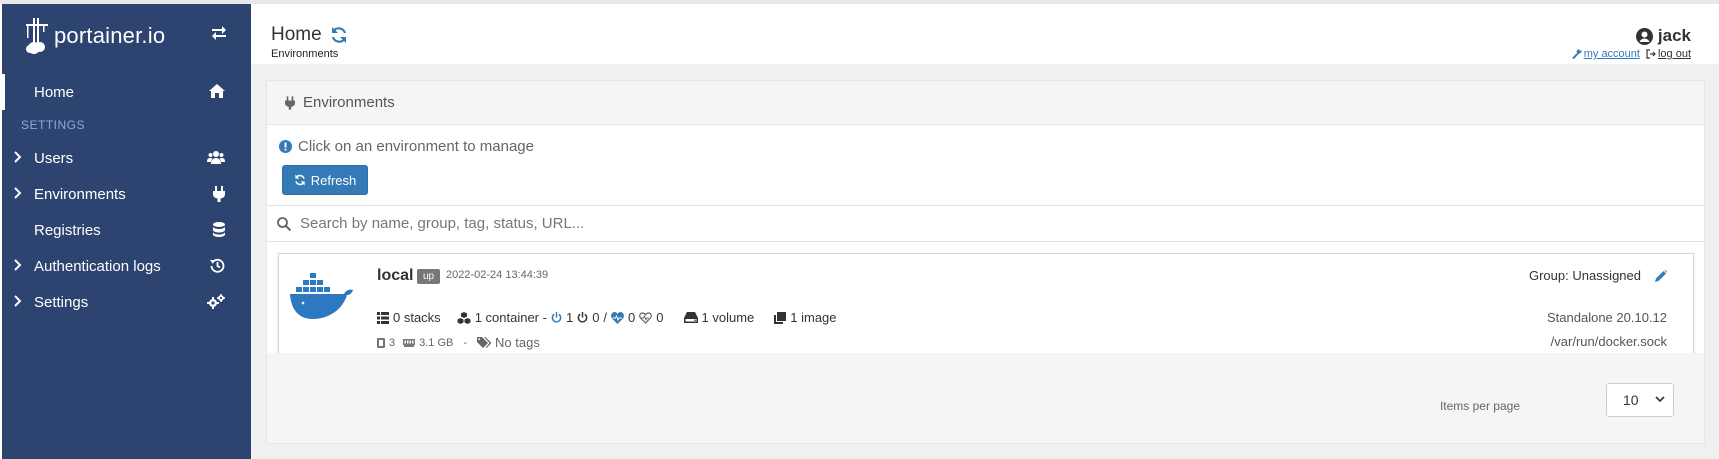 The height and width of the screenshot is (459, 1719). I want to click on cpu-count: 3, so click(392, 342).